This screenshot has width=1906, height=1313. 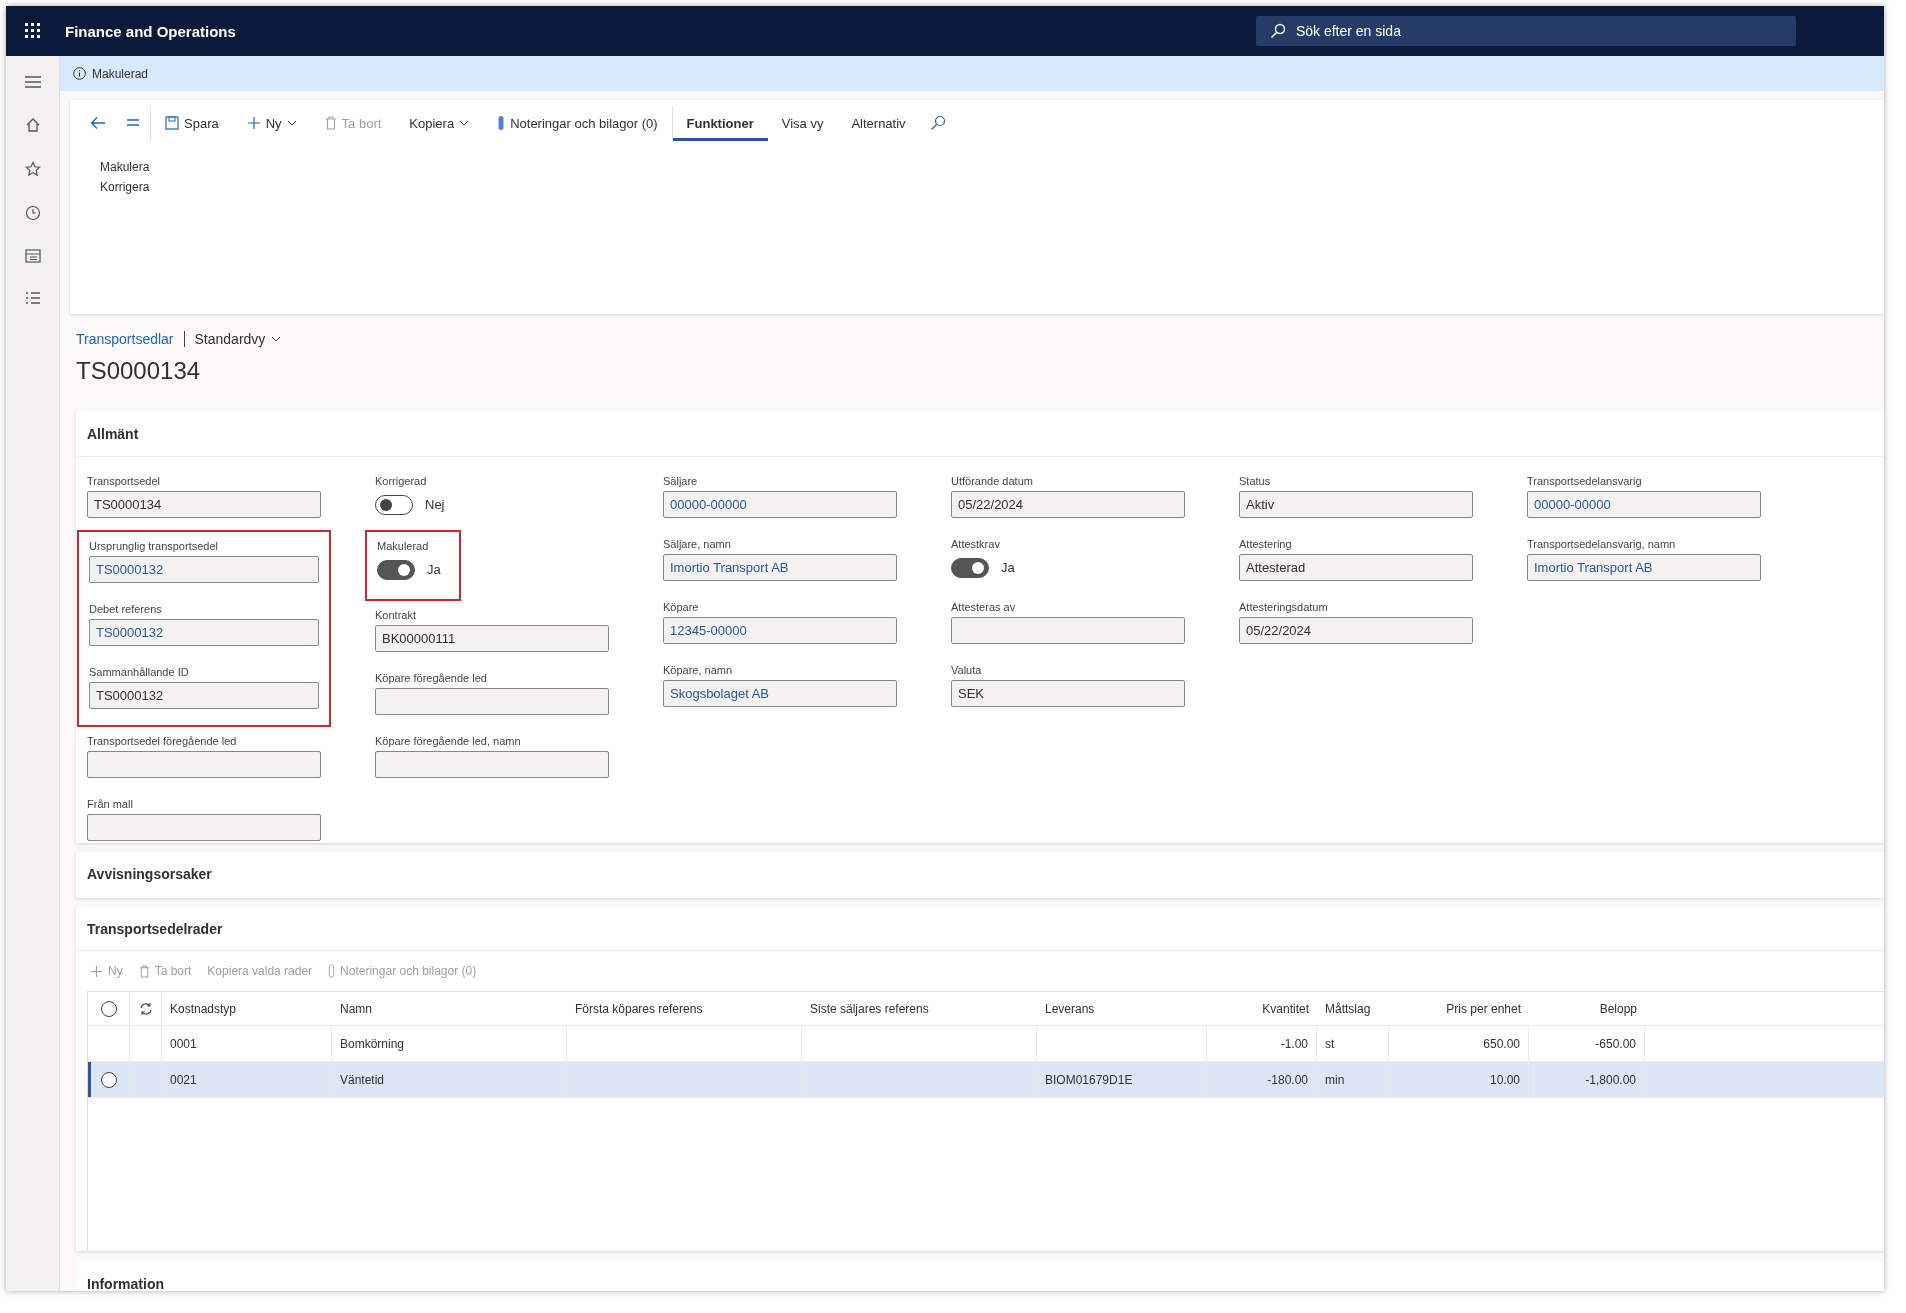 I want to click on input-field: SEK, so click(x=1068, y=693).